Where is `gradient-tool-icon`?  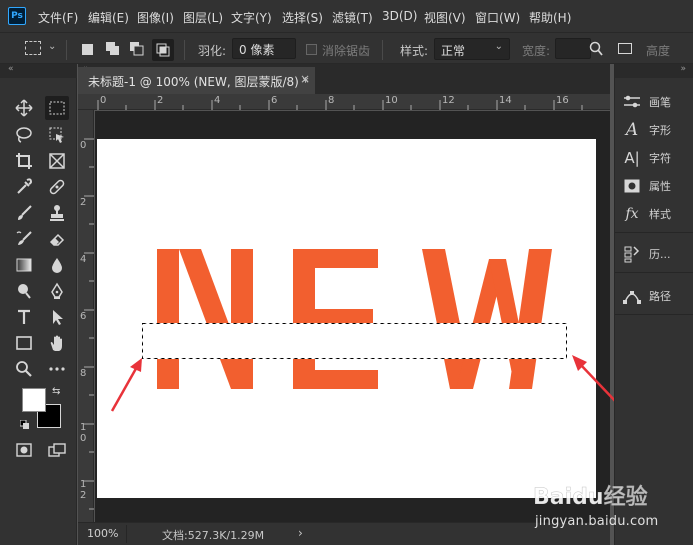 gradient-tool-icon is located at coordinates (24, 265).